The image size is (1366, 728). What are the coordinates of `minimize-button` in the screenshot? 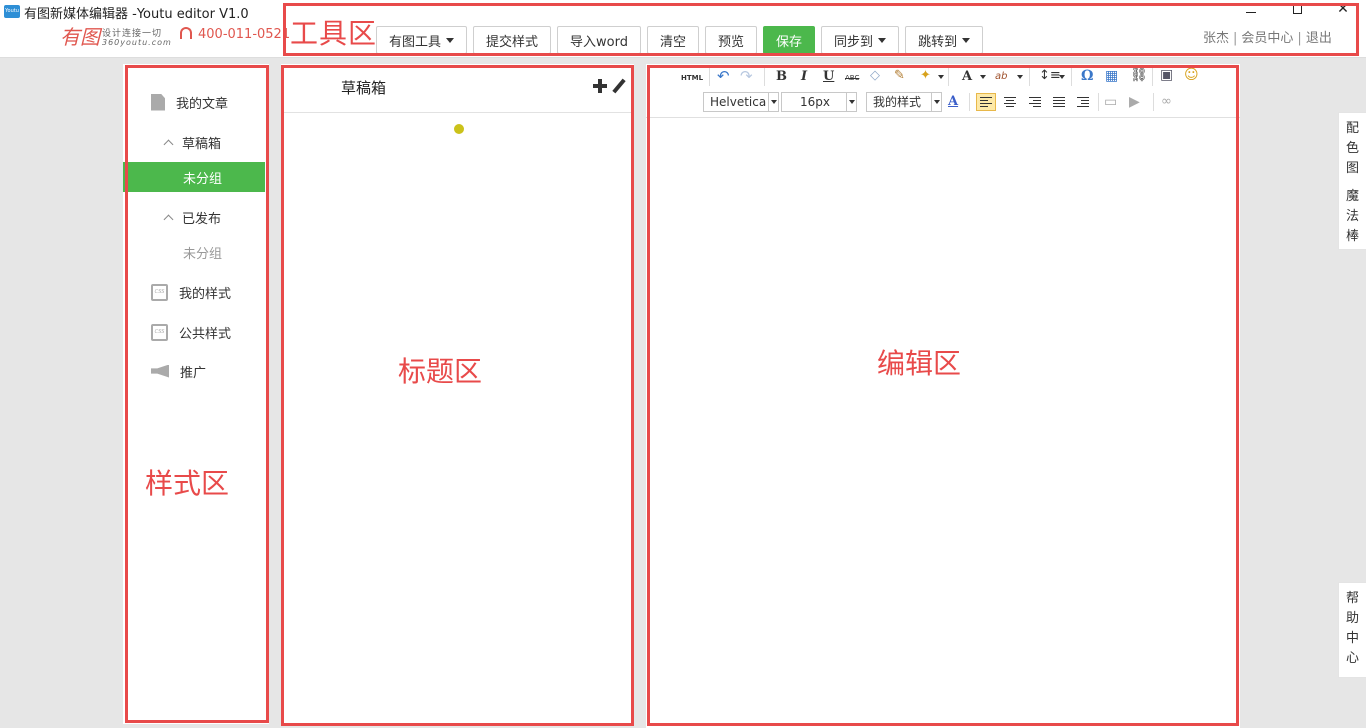 It's located at (1251, 9).